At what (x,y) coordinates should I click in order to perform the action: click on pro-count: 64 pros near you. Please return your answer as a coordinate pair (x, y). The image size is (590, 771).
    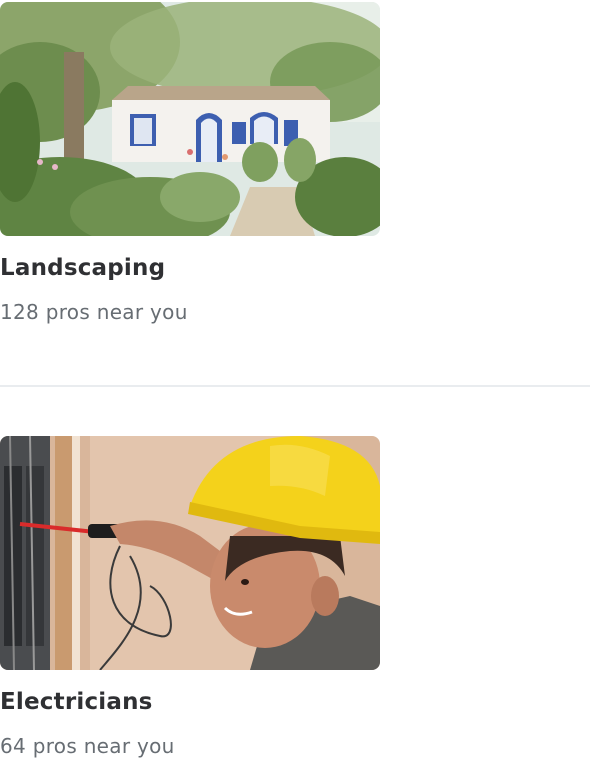
    Looking at the image, I should click on (87, 746).